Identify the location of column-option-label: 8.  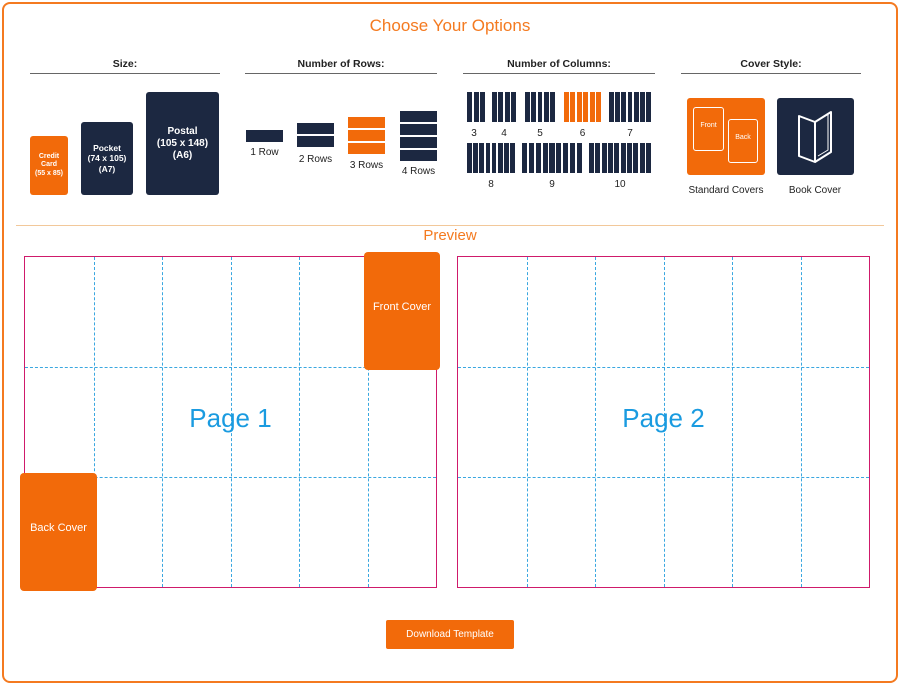
(491, 184).